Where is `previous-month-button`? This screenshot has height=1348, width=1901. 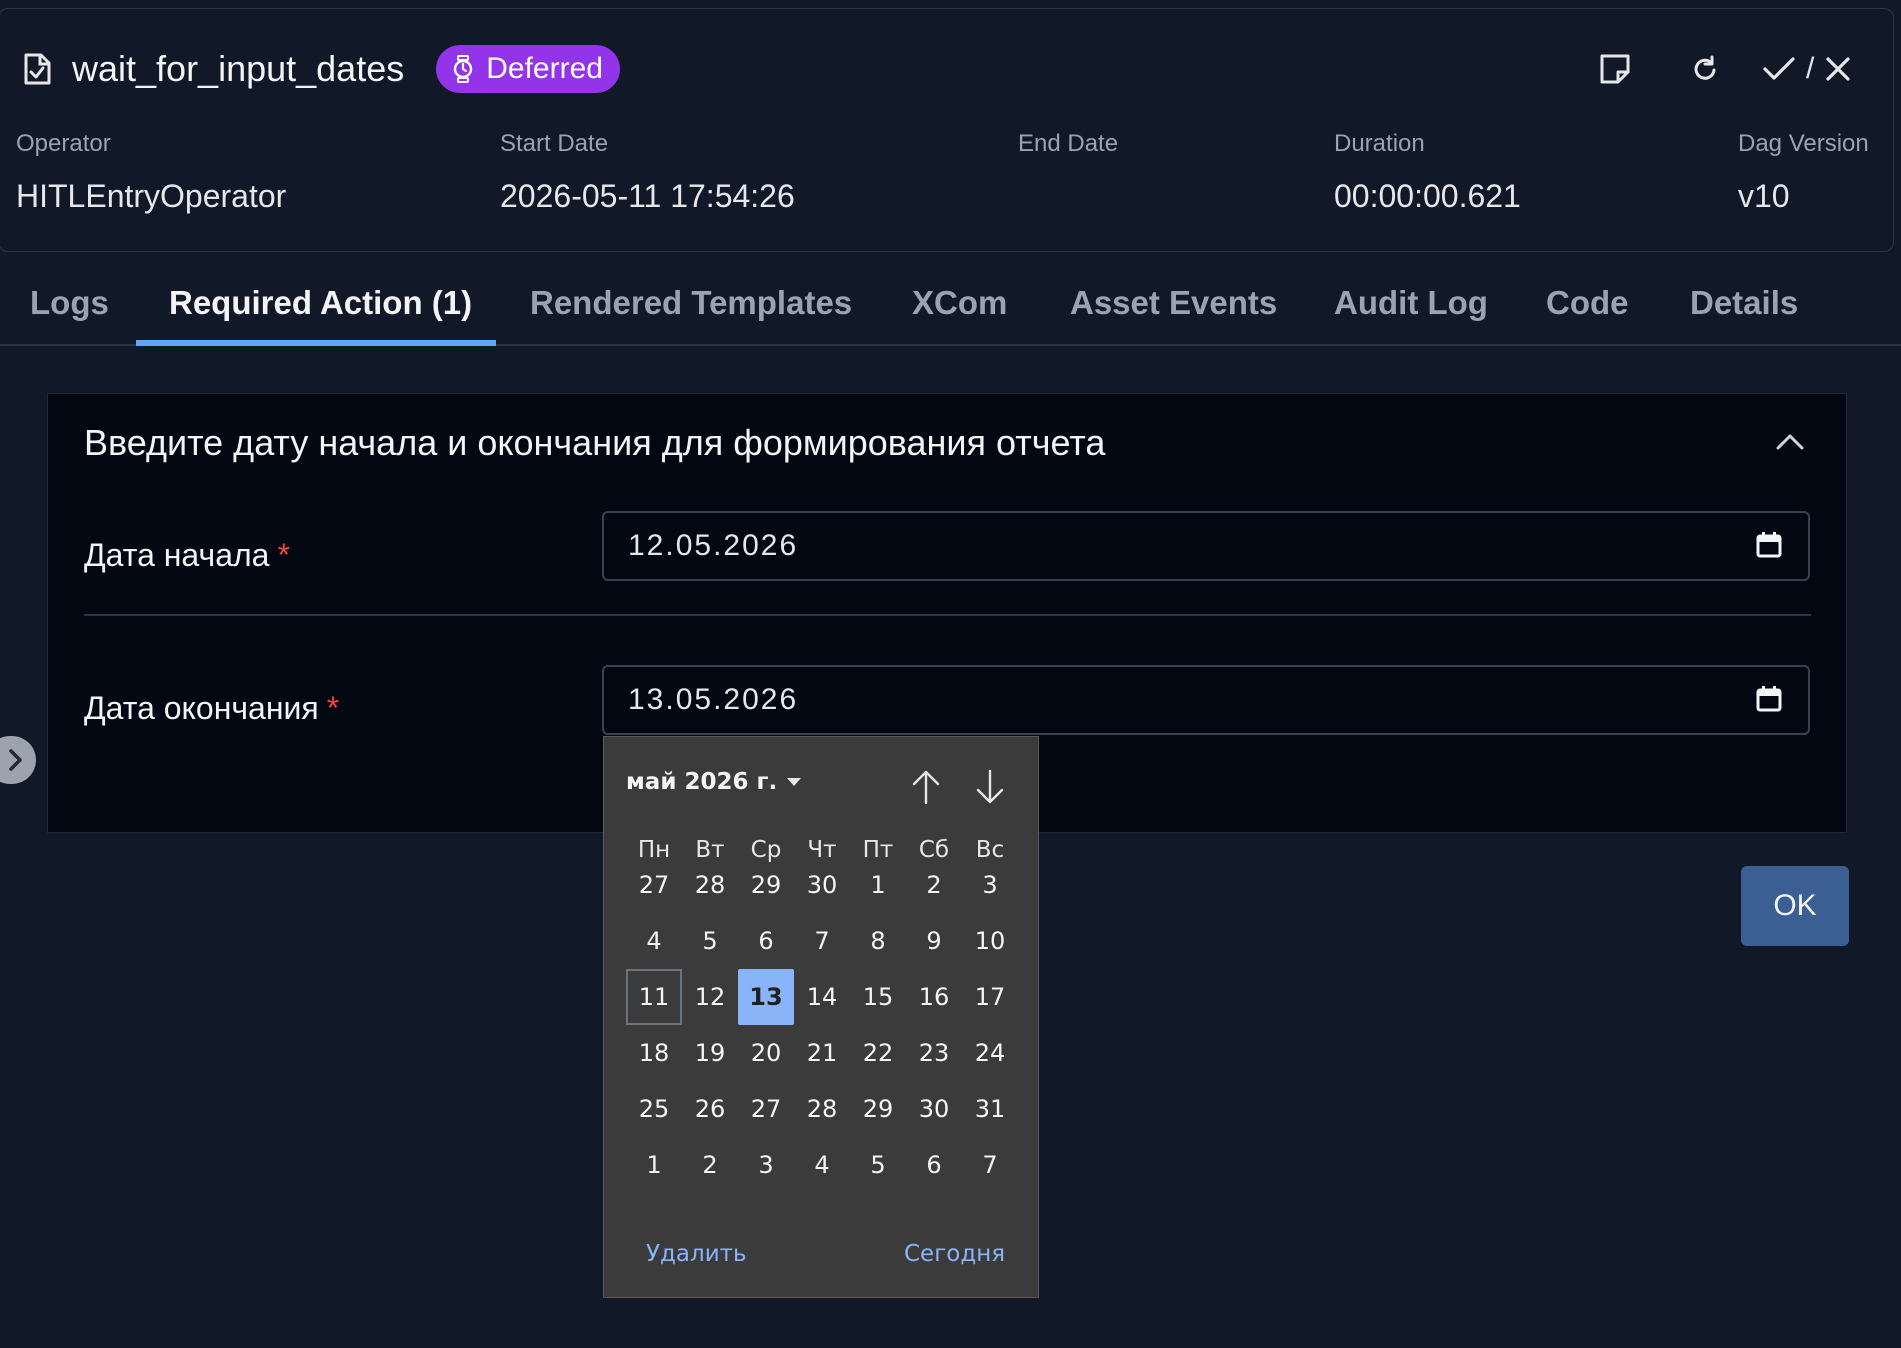
previous-month-button is located at coordinates (926, 787).